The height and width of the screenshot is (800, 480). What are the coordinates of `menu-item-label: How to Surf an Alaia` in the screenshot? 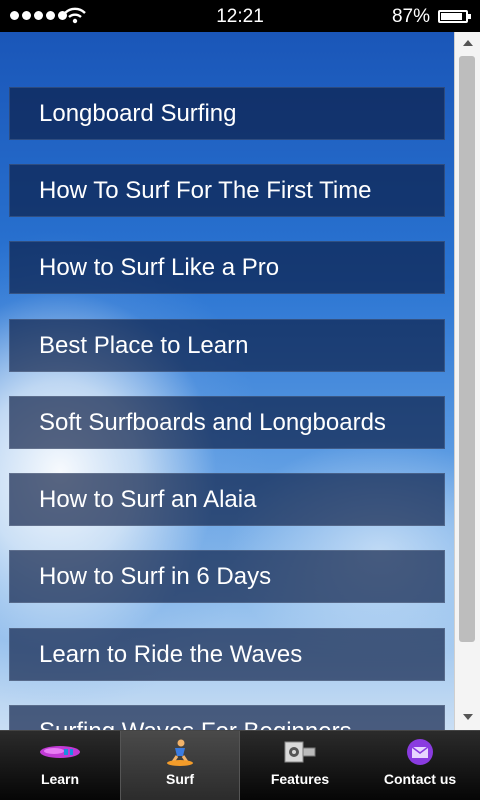 It's located at (148, 499).